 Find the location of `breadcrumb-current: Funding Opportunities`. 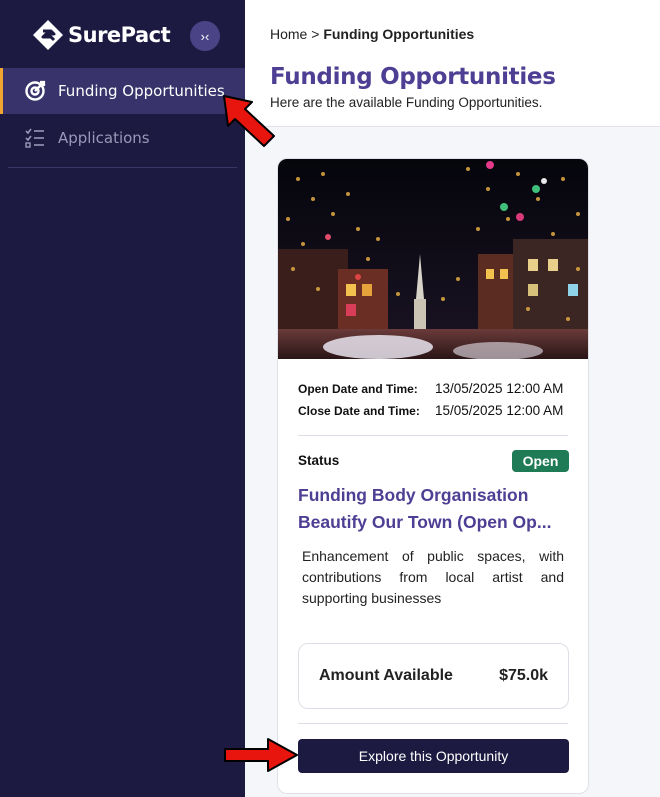

breadcrumb-current: Funding Opportunities is located at coordinates (399, 34).